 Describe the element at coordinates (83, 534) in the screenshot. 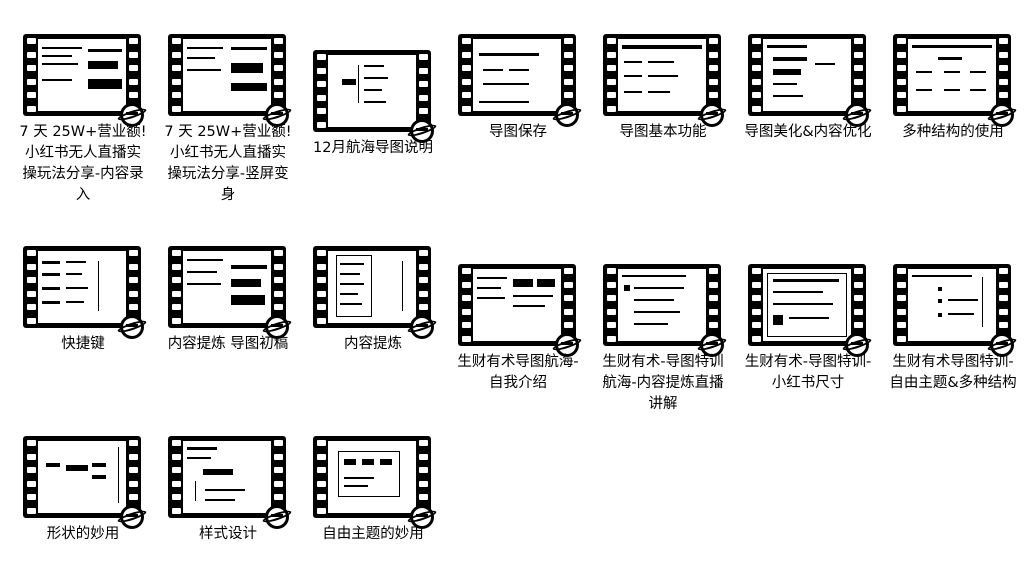

I see `file-label: 形状的妙用` at that location.